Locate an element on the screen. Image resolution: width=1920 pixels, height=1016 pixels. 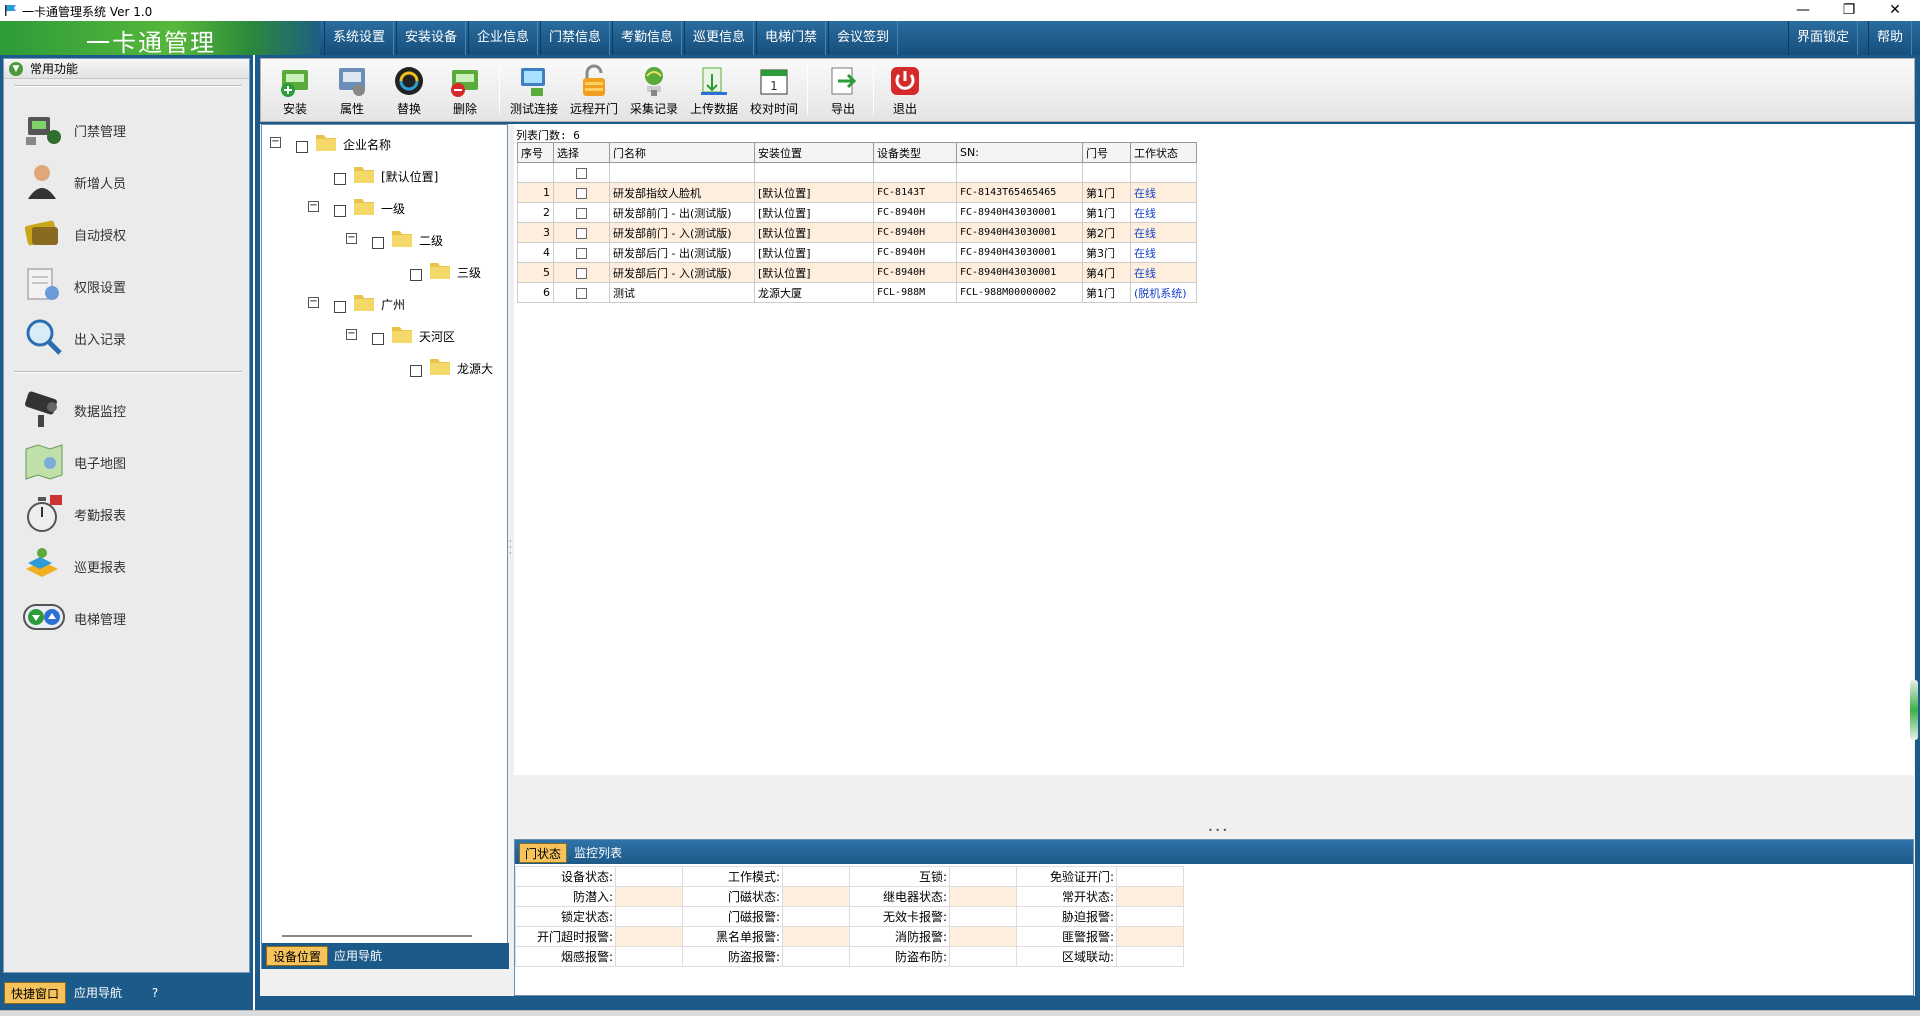
install-button: 安装 is located at coordinates (295, 91).